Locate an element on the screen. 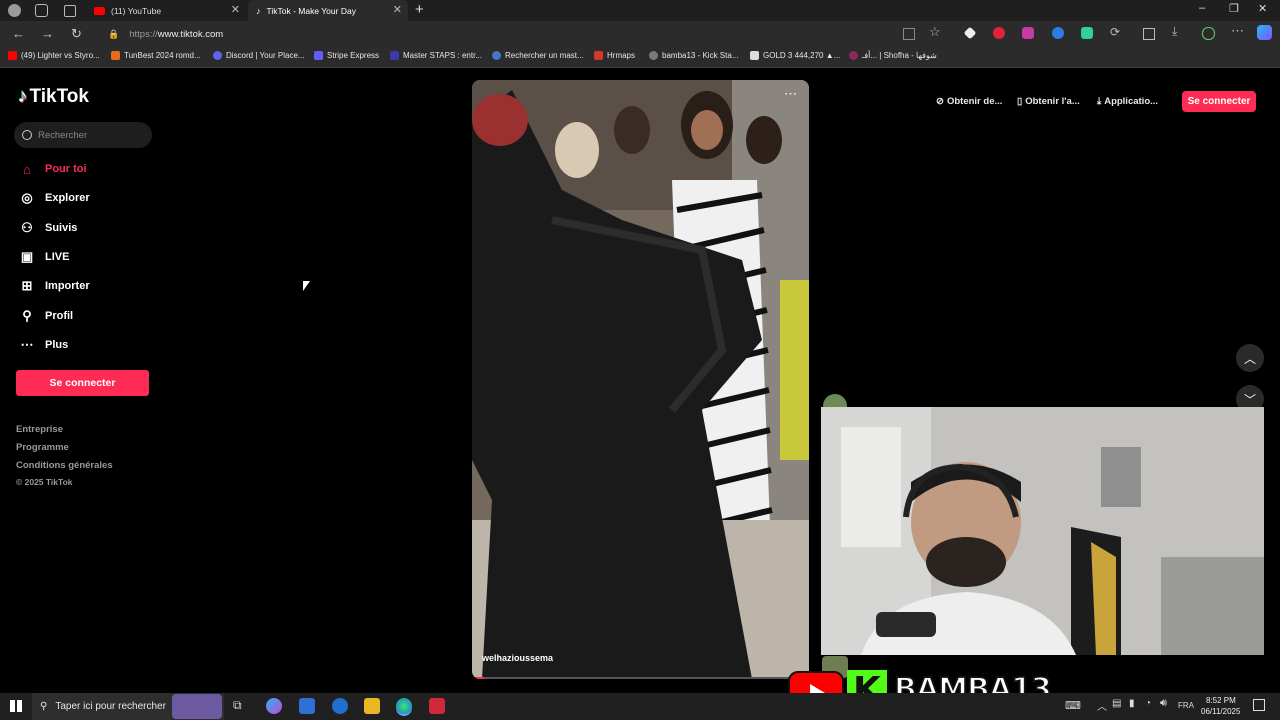 Image resolution: width=1280 pixels, height=720 pixels. tab-tiktok: ♪ TikTok - Make Your Day ✕ is located at coordinates (328, 10).